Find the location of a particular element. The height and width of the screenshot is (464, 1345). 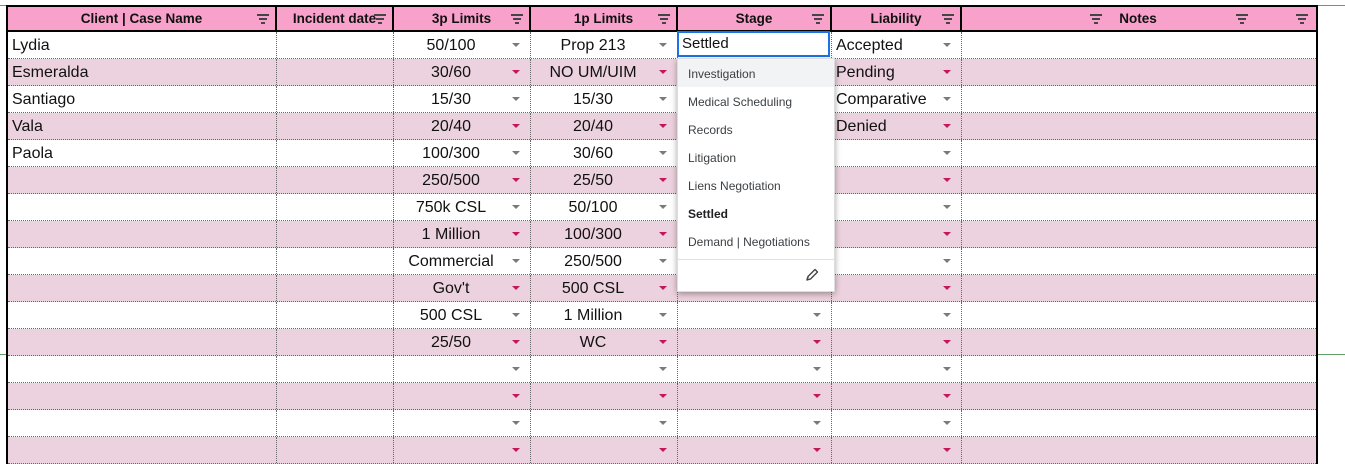

limits-1p-cell: Prop 213 is located at coordinates (604, 45).